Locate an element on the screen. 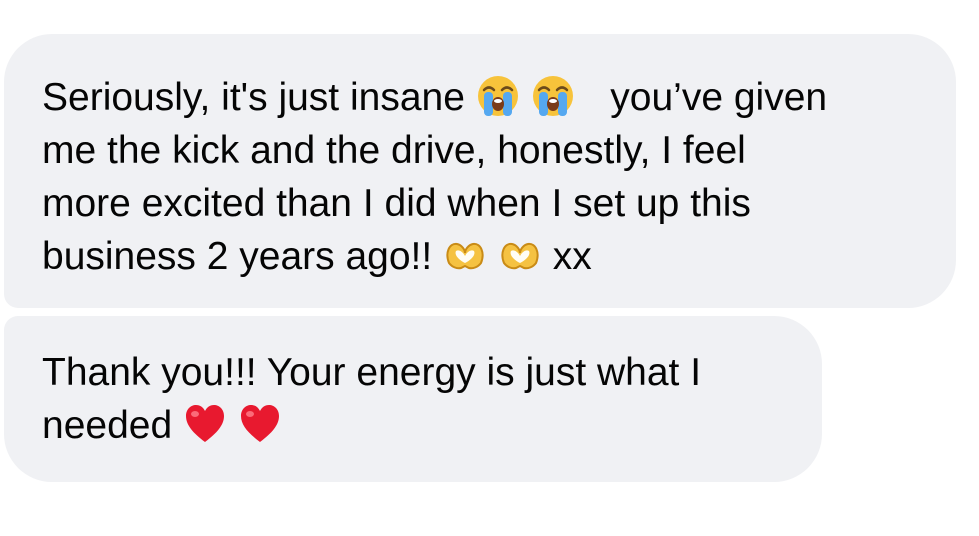  message-line: Seriously, it's just insane you’ve given is located at coordinates (484, 97).